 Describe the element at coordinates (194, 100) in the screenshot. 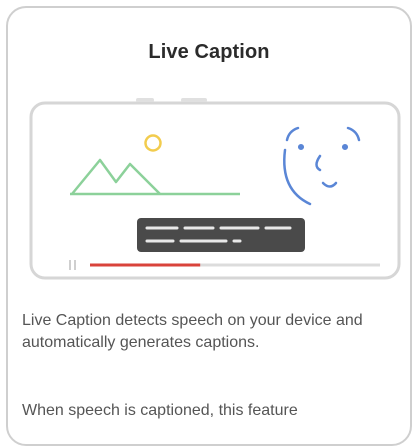

I see `phone-button-right` at that location.